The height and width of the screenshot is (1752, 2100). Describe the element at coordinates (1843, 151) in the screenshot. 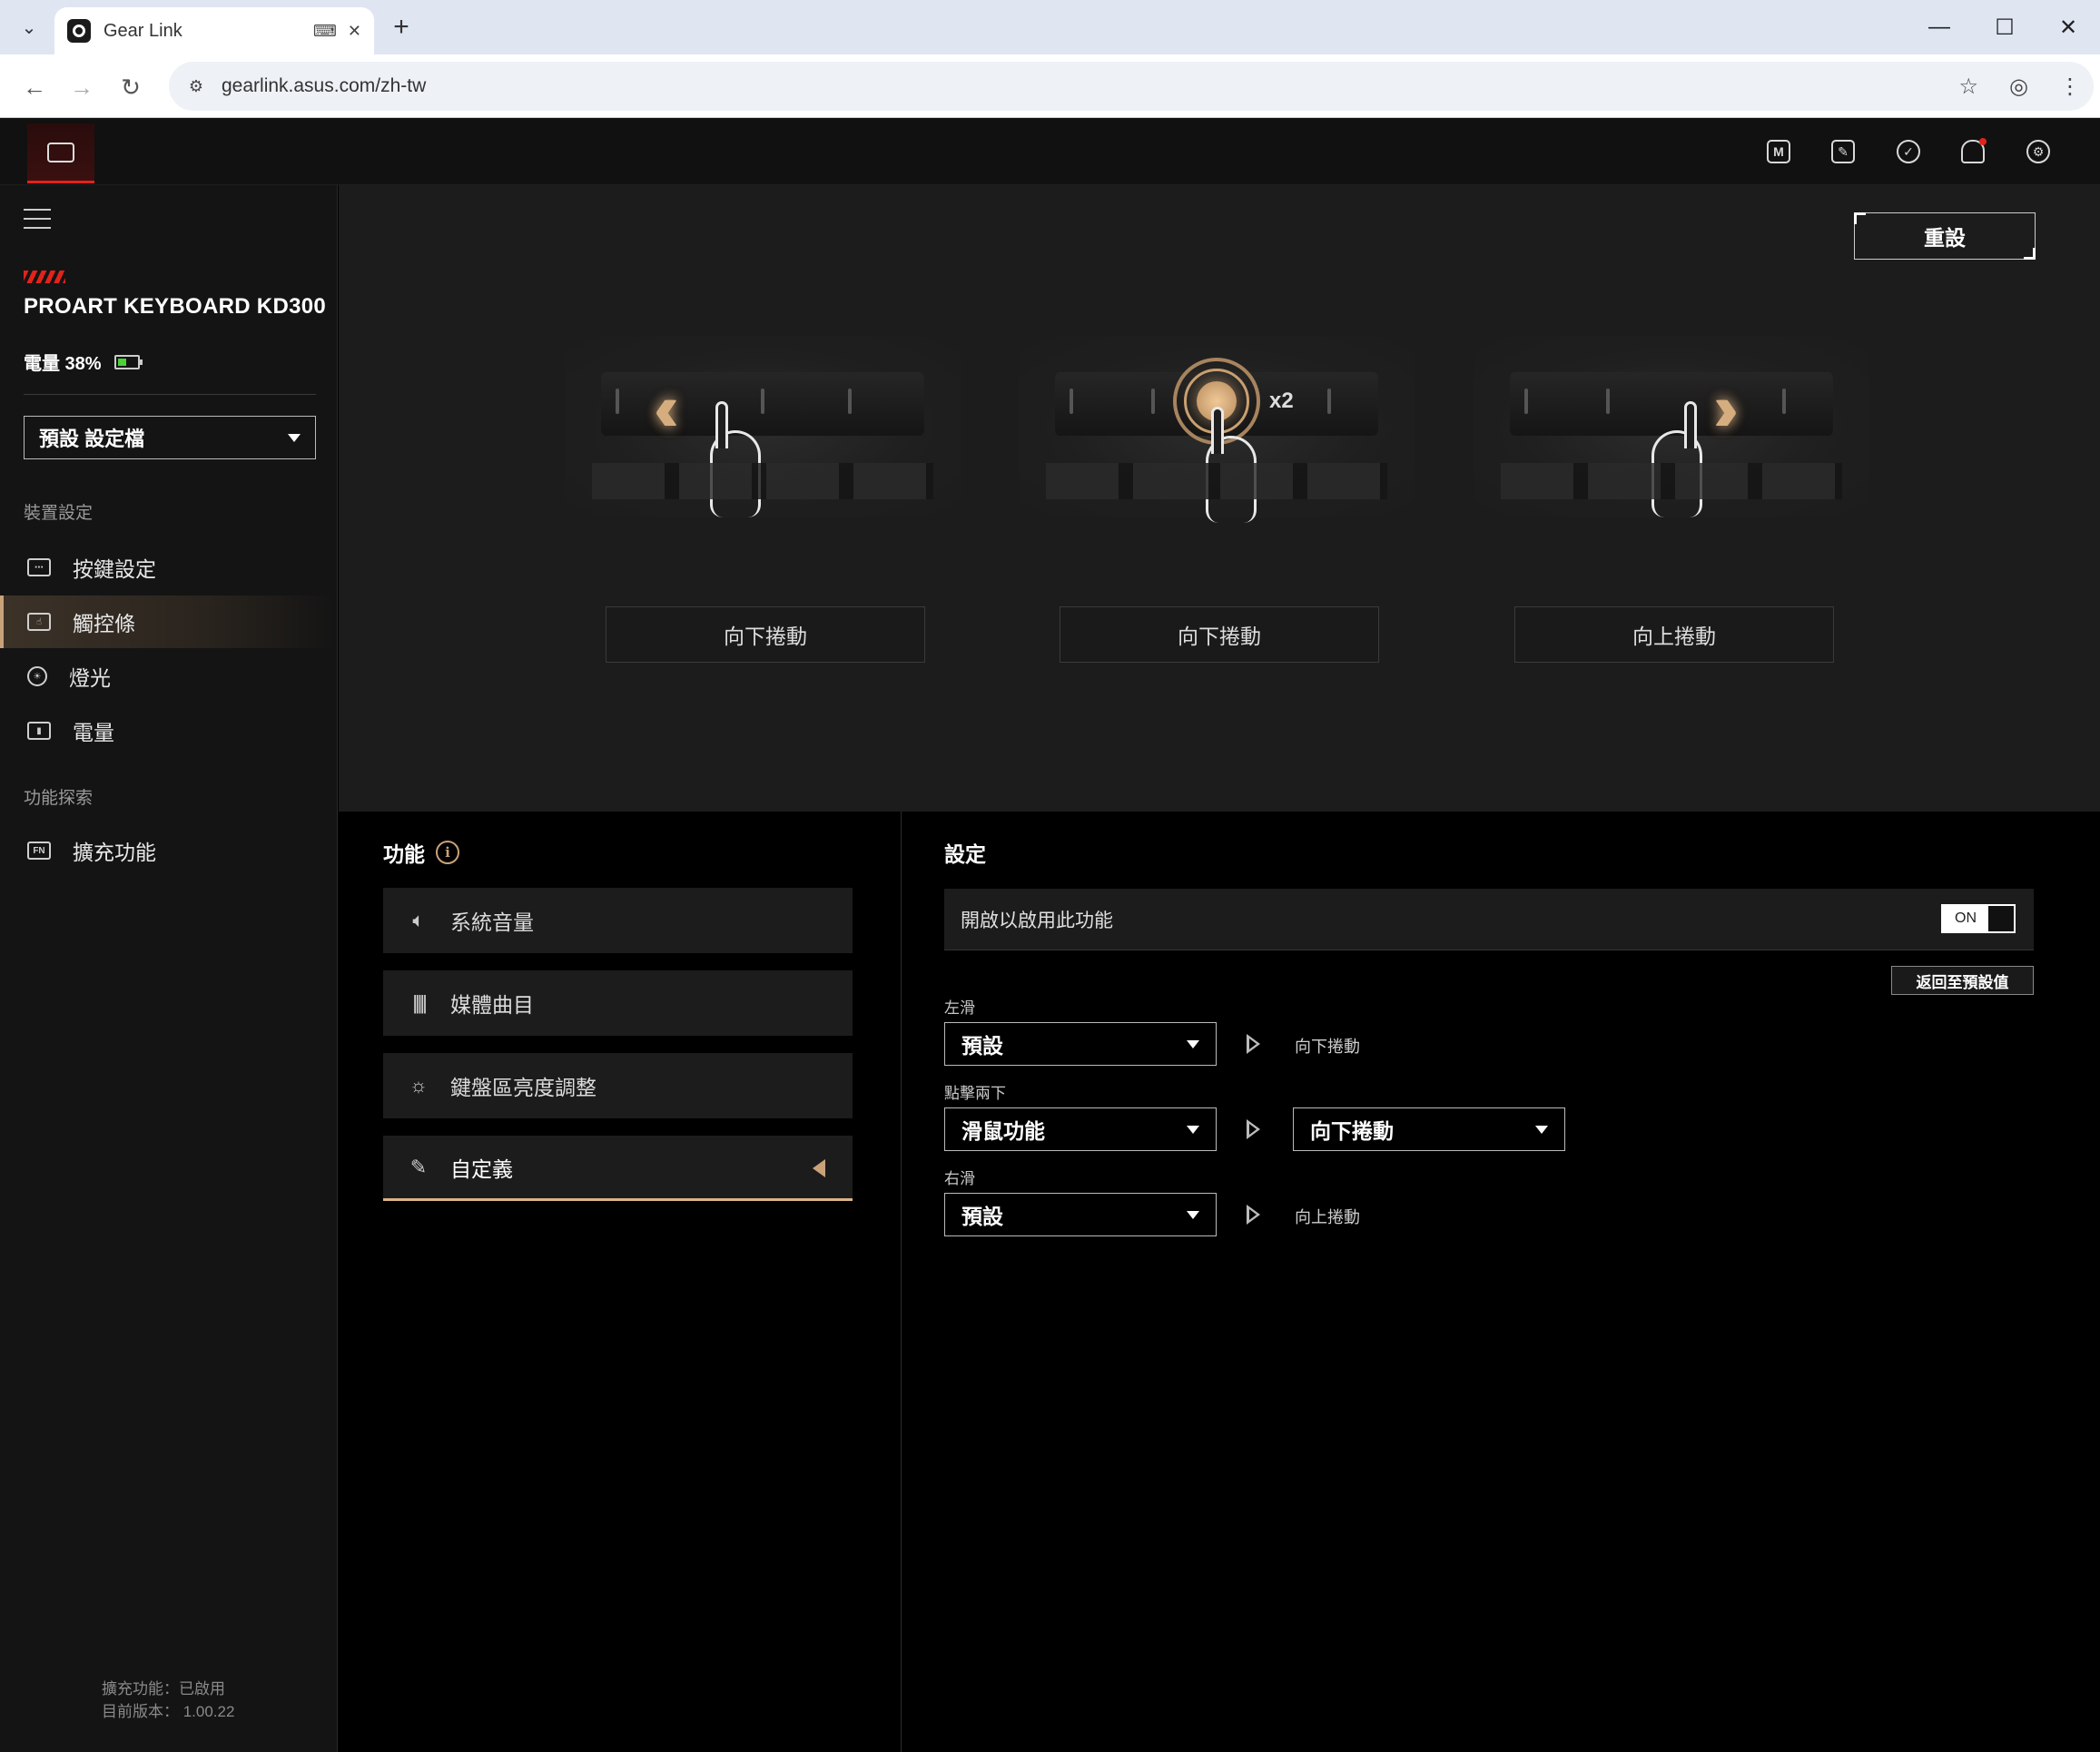

I see `edit-icon: ✎` at that location.